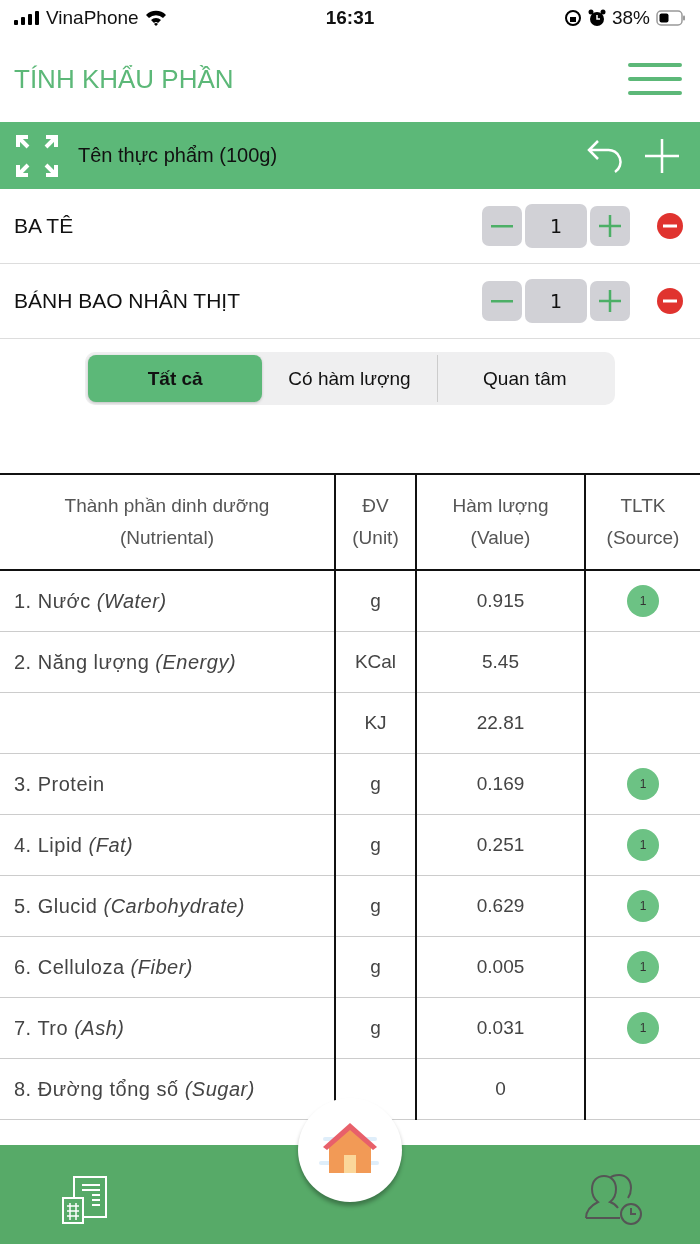 The width and height of the screenshot is (700, 1244). I want to click on nutrient-name: 6. Celluloza (Fiber), so click(103, 966).